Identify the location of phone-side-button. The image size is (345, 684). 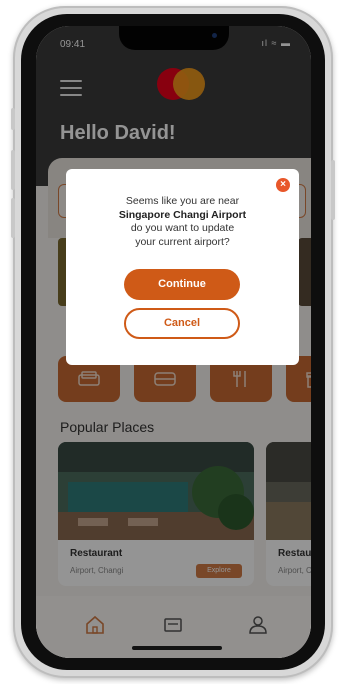
(13, 119).